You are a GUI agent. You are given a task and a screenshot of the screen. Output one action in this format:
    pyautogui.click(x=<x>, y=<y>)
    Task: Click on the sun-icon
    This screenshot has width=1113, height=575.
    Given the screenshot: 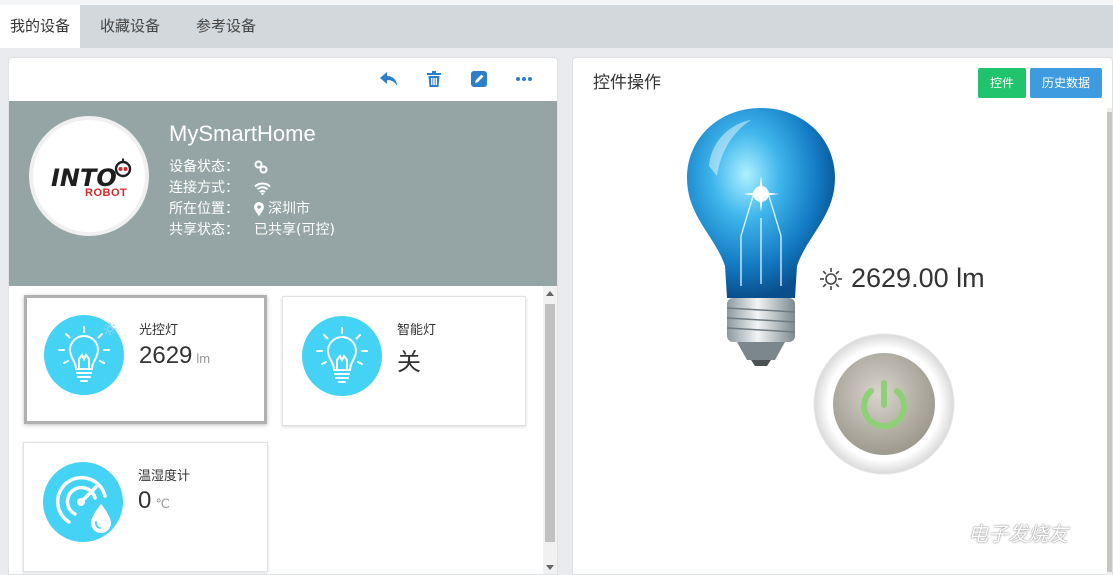 What is the action you would take?
    pyautogui.click(x=110, y=329)
    